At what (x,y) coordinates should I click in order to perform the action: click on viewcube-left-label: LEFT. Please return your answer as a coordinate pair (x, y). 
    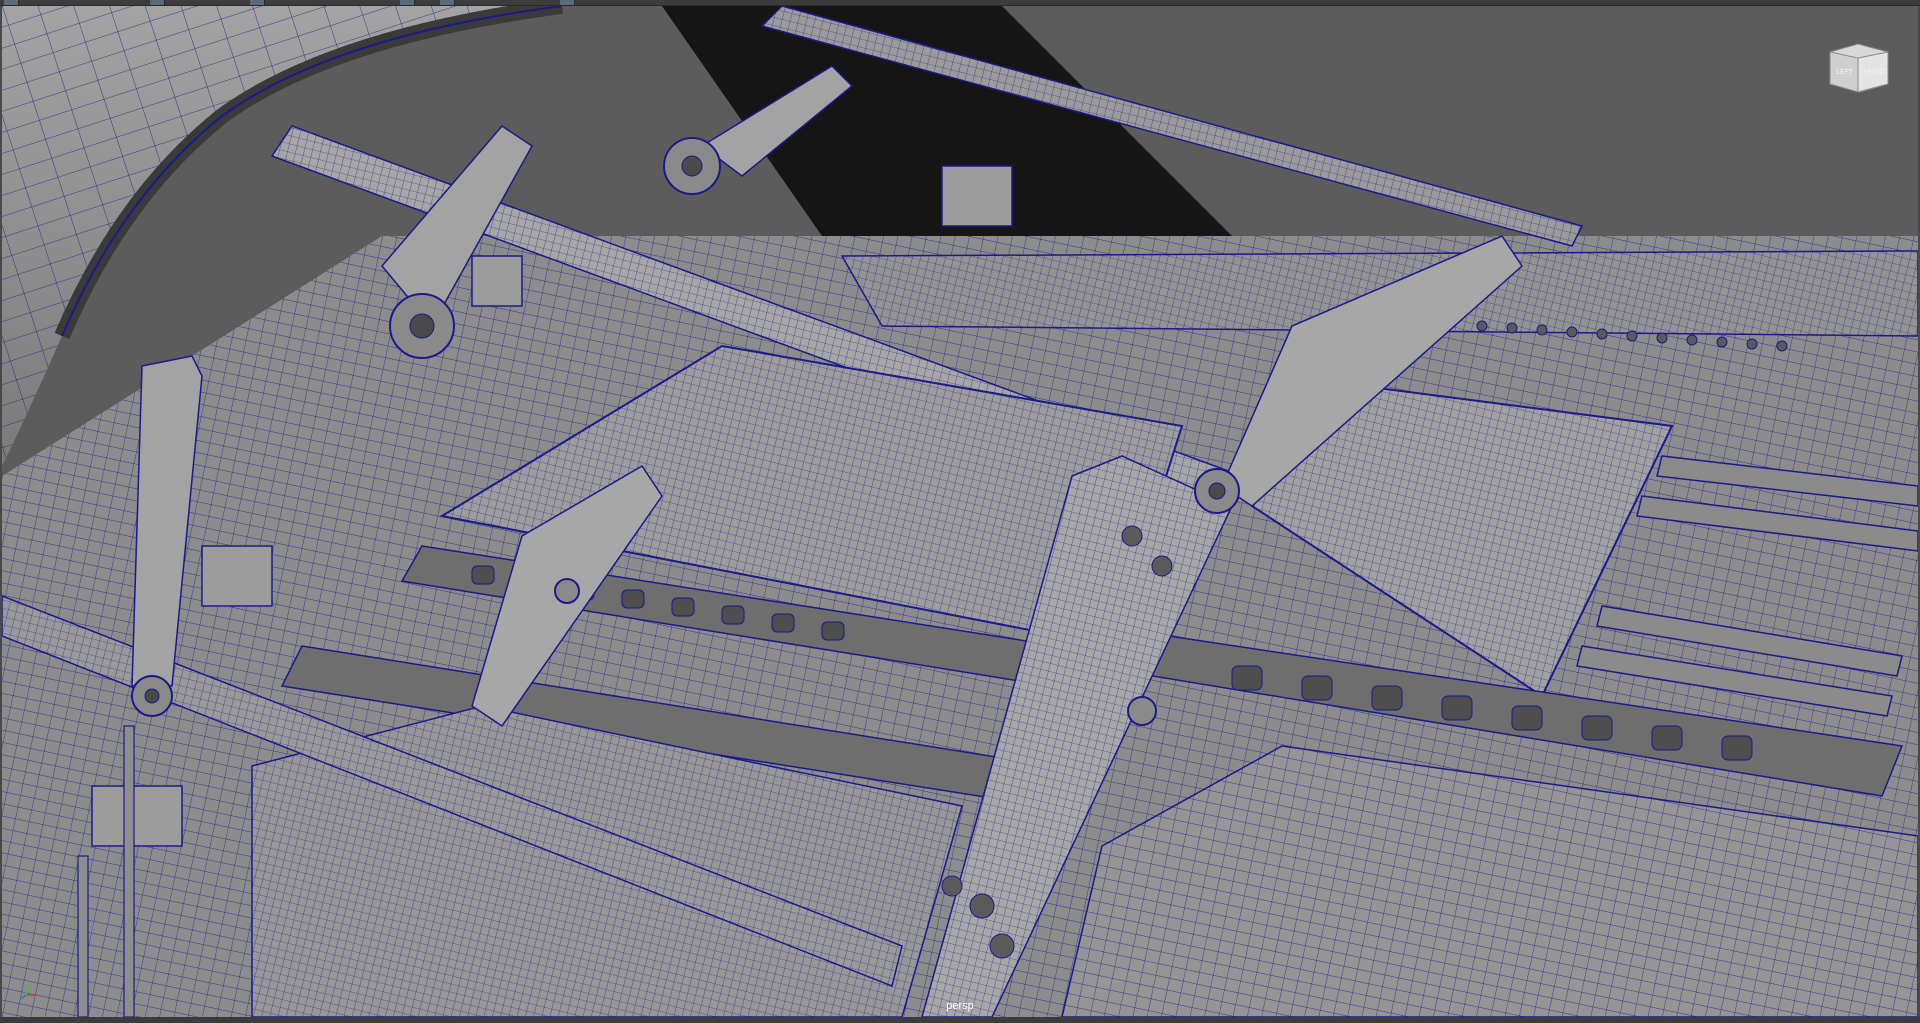
    Looking at the image, I should click on (1844, 72).